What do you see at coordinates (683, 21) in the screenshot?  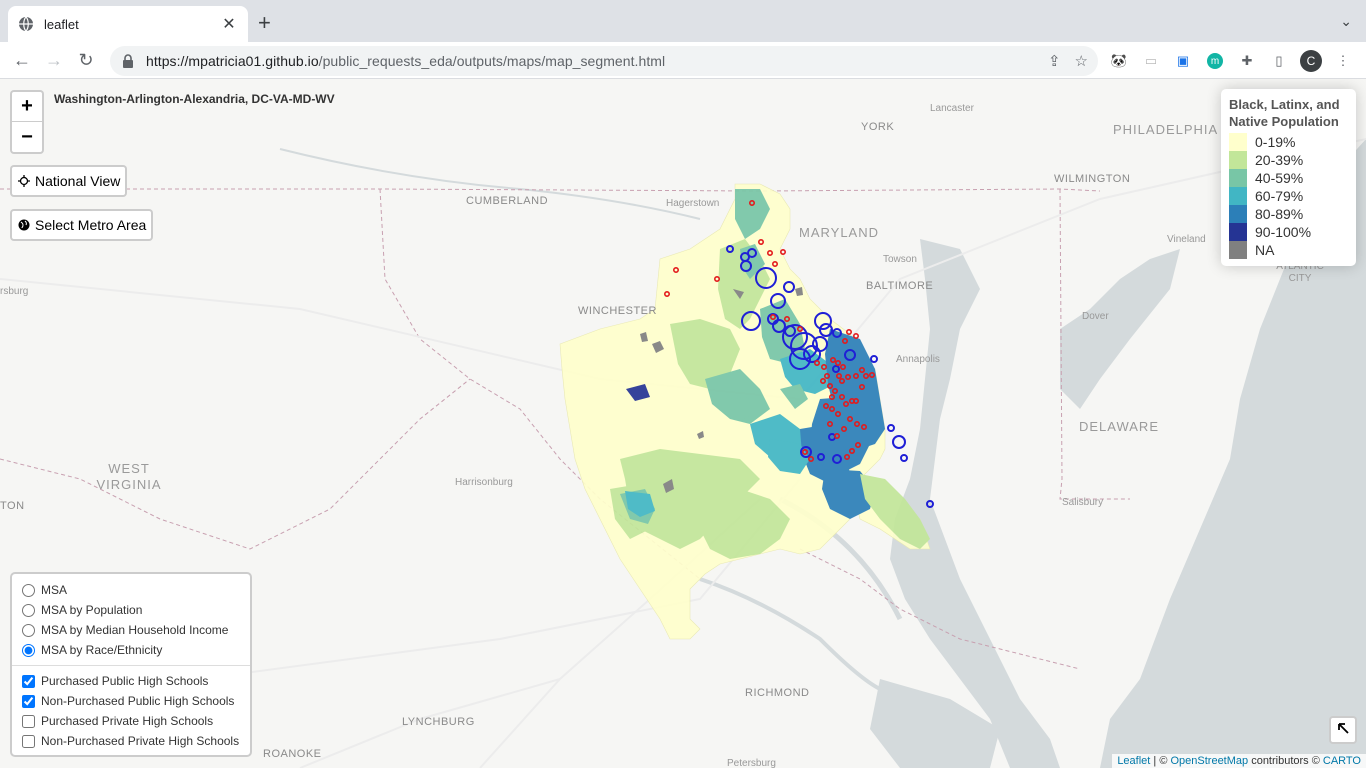 I see `tab-bar: leaflet ✕ + ⌄` at bounding box center [683, 21].